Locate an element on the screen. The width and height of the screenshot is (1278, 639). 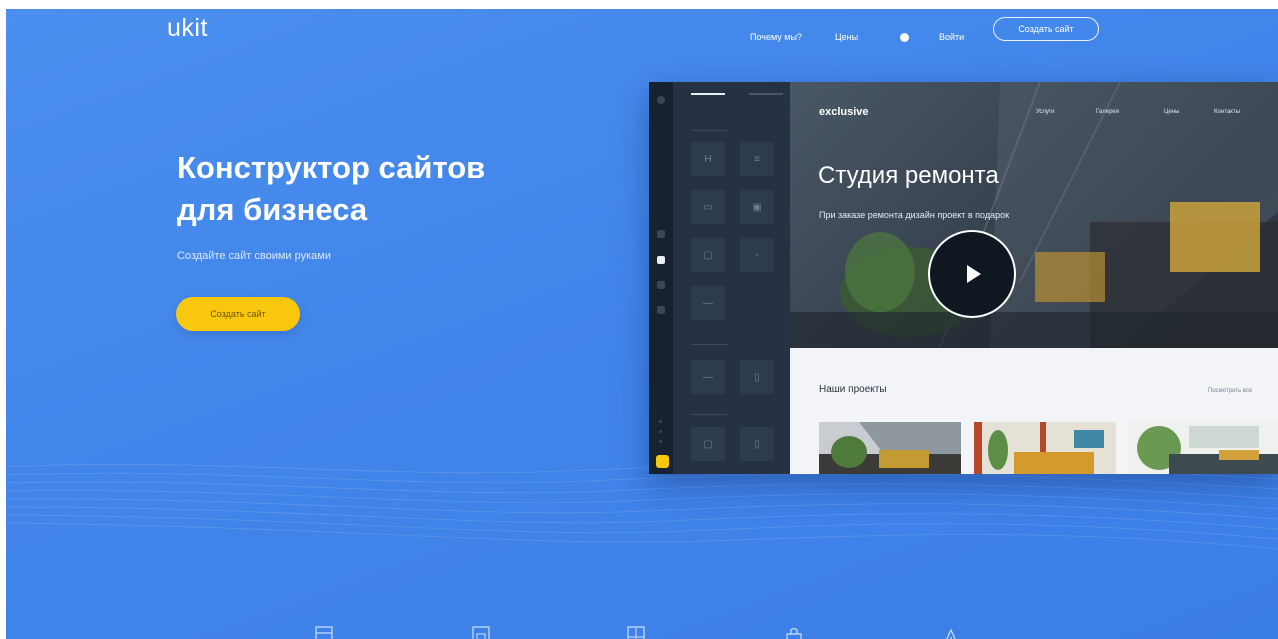
rail-logo-icon is located at coordinates (661, 100).